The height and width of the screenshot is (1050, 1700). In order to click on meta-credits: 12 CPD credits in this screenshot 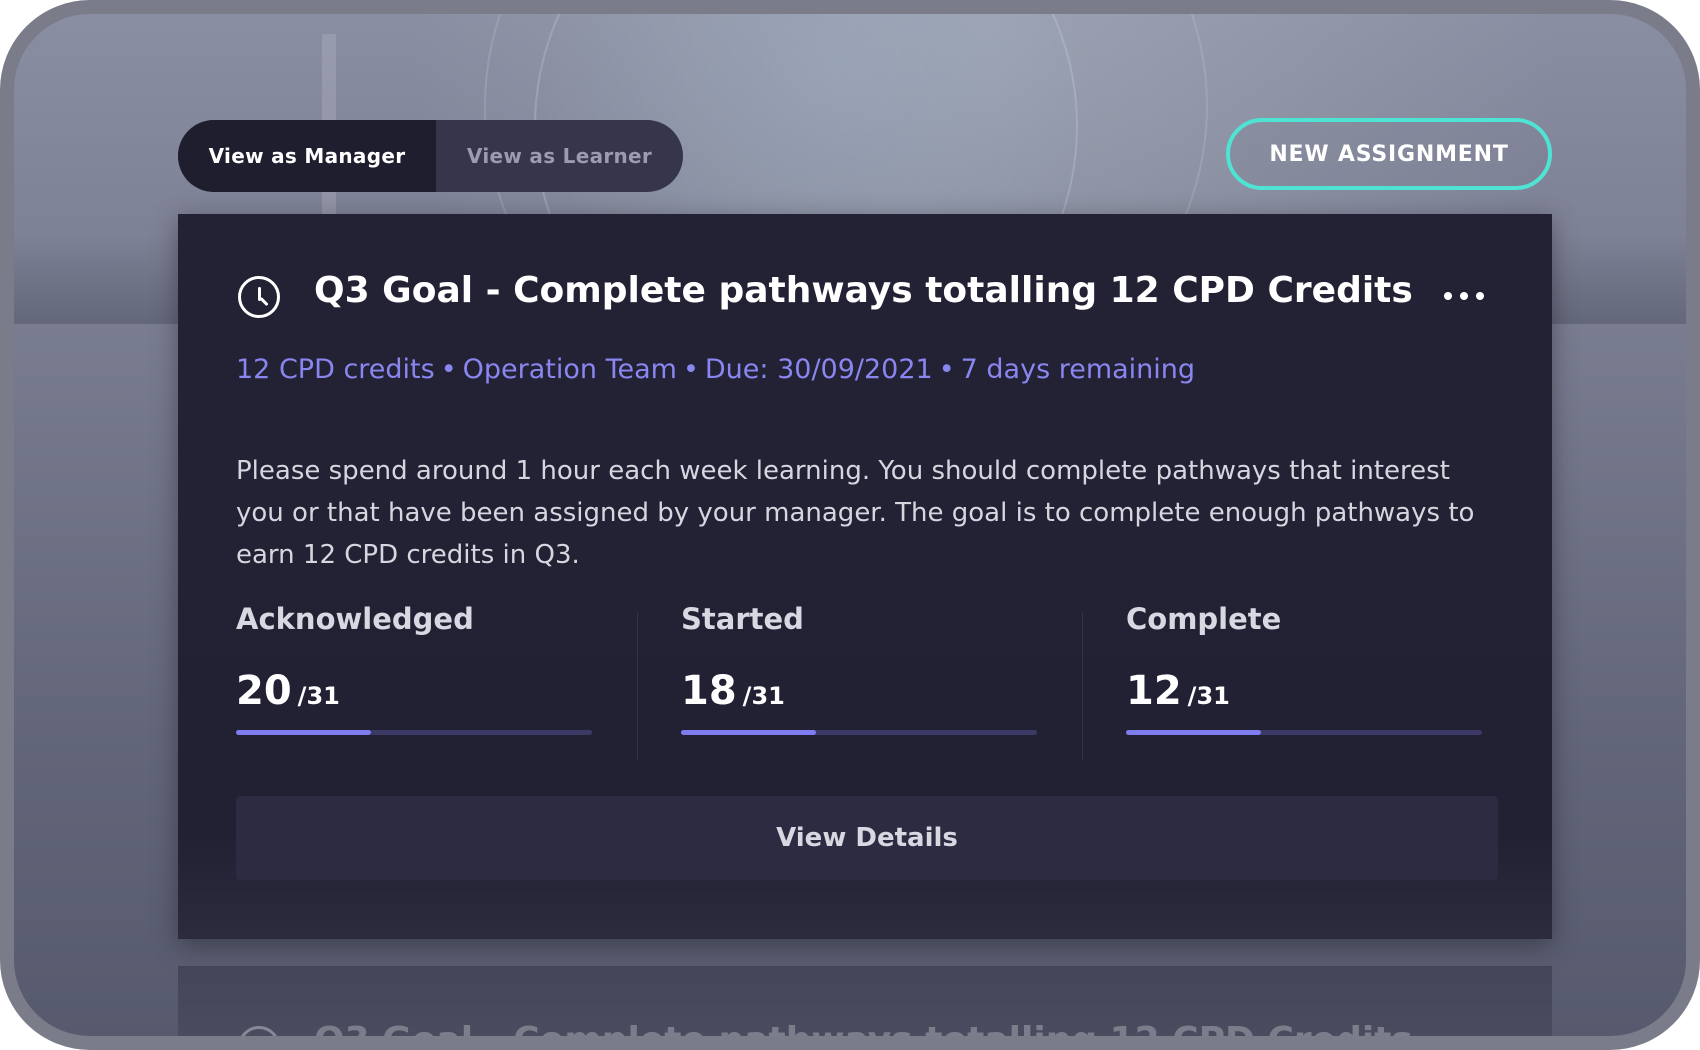, I will do `click(335, 369)`.